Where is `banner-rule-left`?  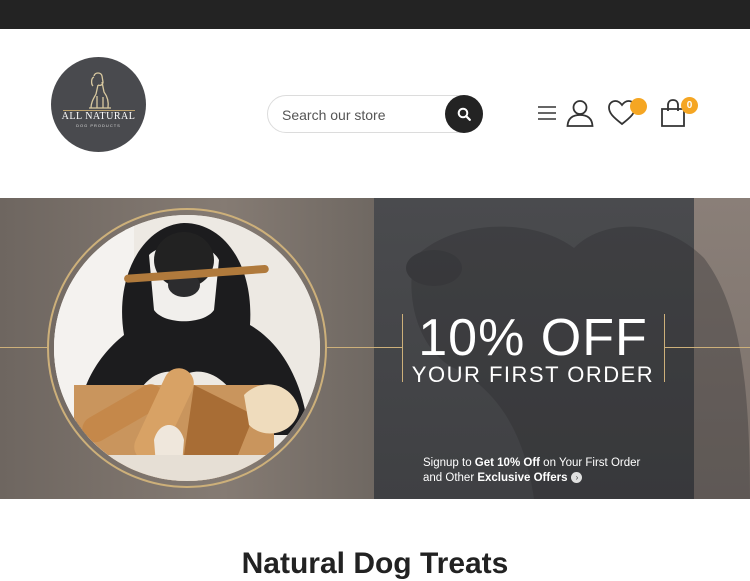
banner-rule-left is located at coordinates (23, 347).